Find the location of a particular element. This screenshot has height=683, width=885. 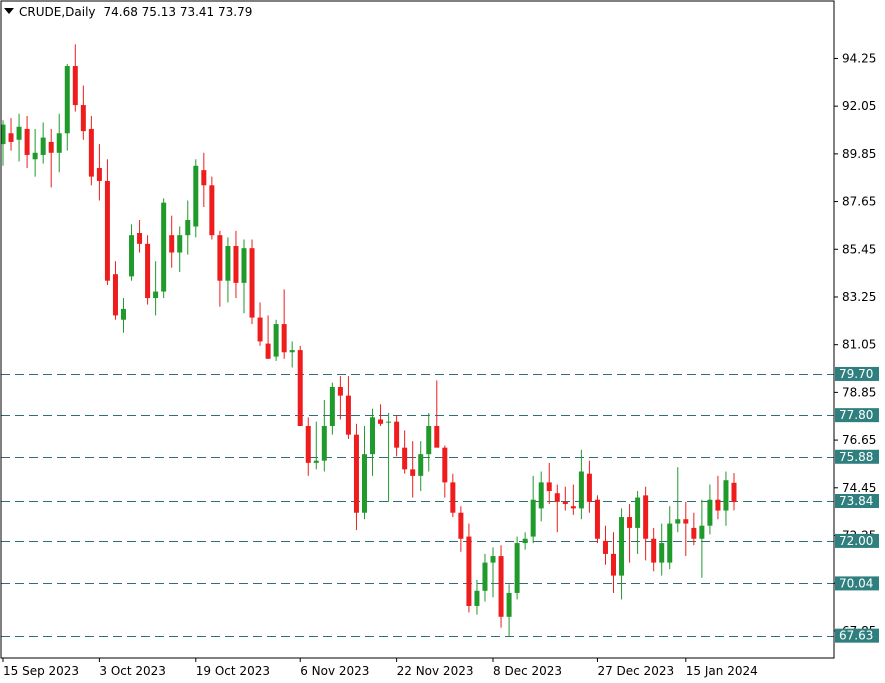

level-label-text: 79.70 is located at coordinates (856, 374).